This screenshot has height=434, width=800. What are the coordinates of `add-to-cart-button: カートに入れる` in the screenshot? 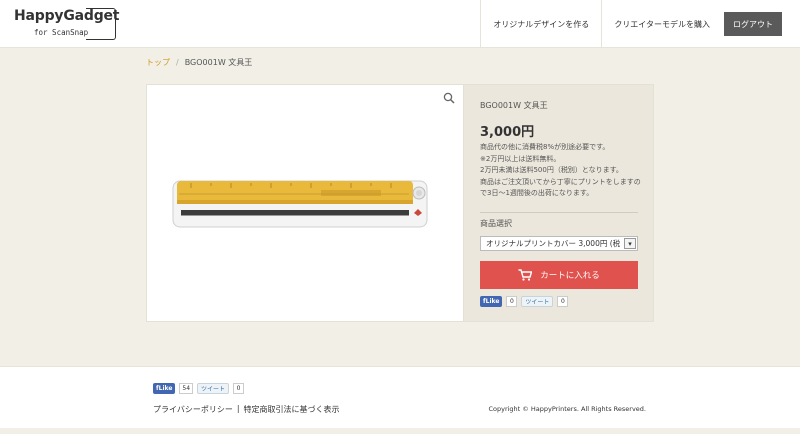 It's located at (559, 275).